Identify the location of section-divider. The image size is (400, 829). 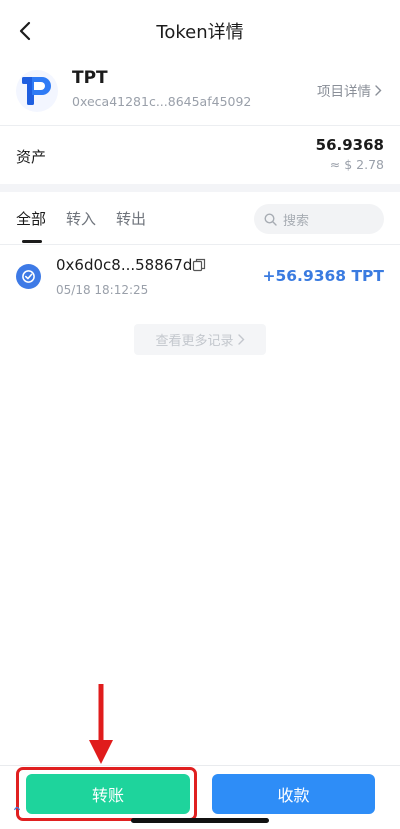
(200, 188).